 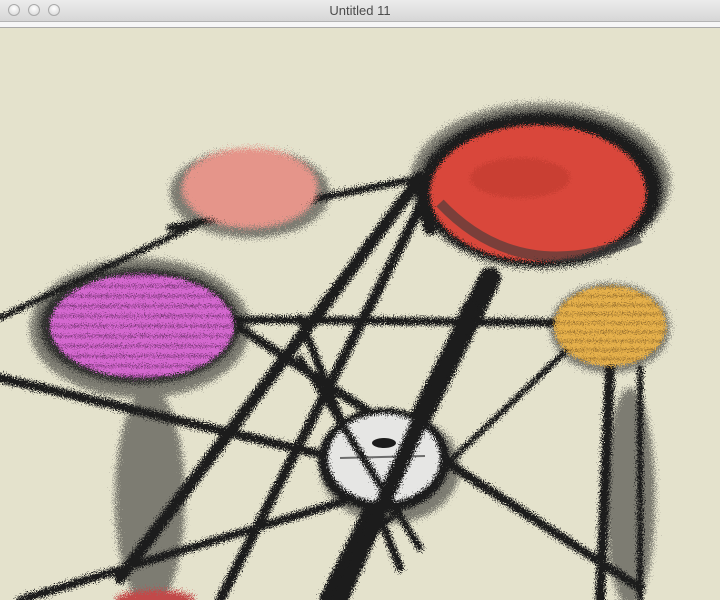 I want to click on magenta-gondola, so click(x=140, y=326).